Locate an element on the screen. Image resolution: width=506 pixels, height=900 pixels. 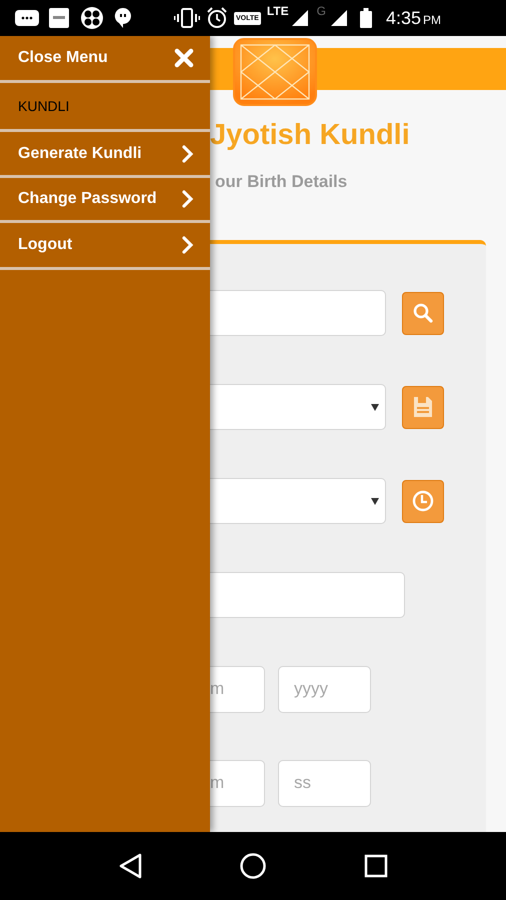
network-label: LTE is located at coordinates (277, 11).